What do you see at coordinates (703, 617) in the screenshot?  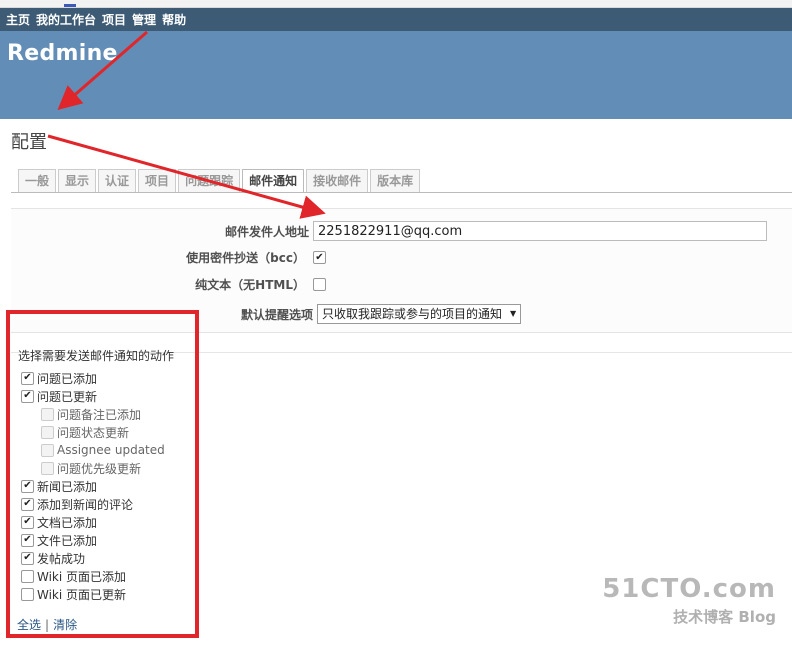 I see `watermark-blog-cn: 技术博客` at bounding box center [703, 617].